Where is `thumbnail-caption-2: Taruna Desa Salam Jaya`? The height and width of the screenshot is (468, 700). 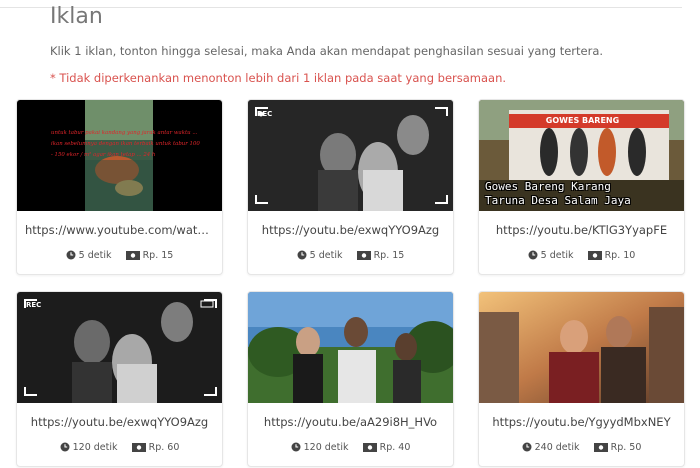 thumbnail-caption-2: Taruna Desa Salam Jaya is located at coordinates (558, 200).